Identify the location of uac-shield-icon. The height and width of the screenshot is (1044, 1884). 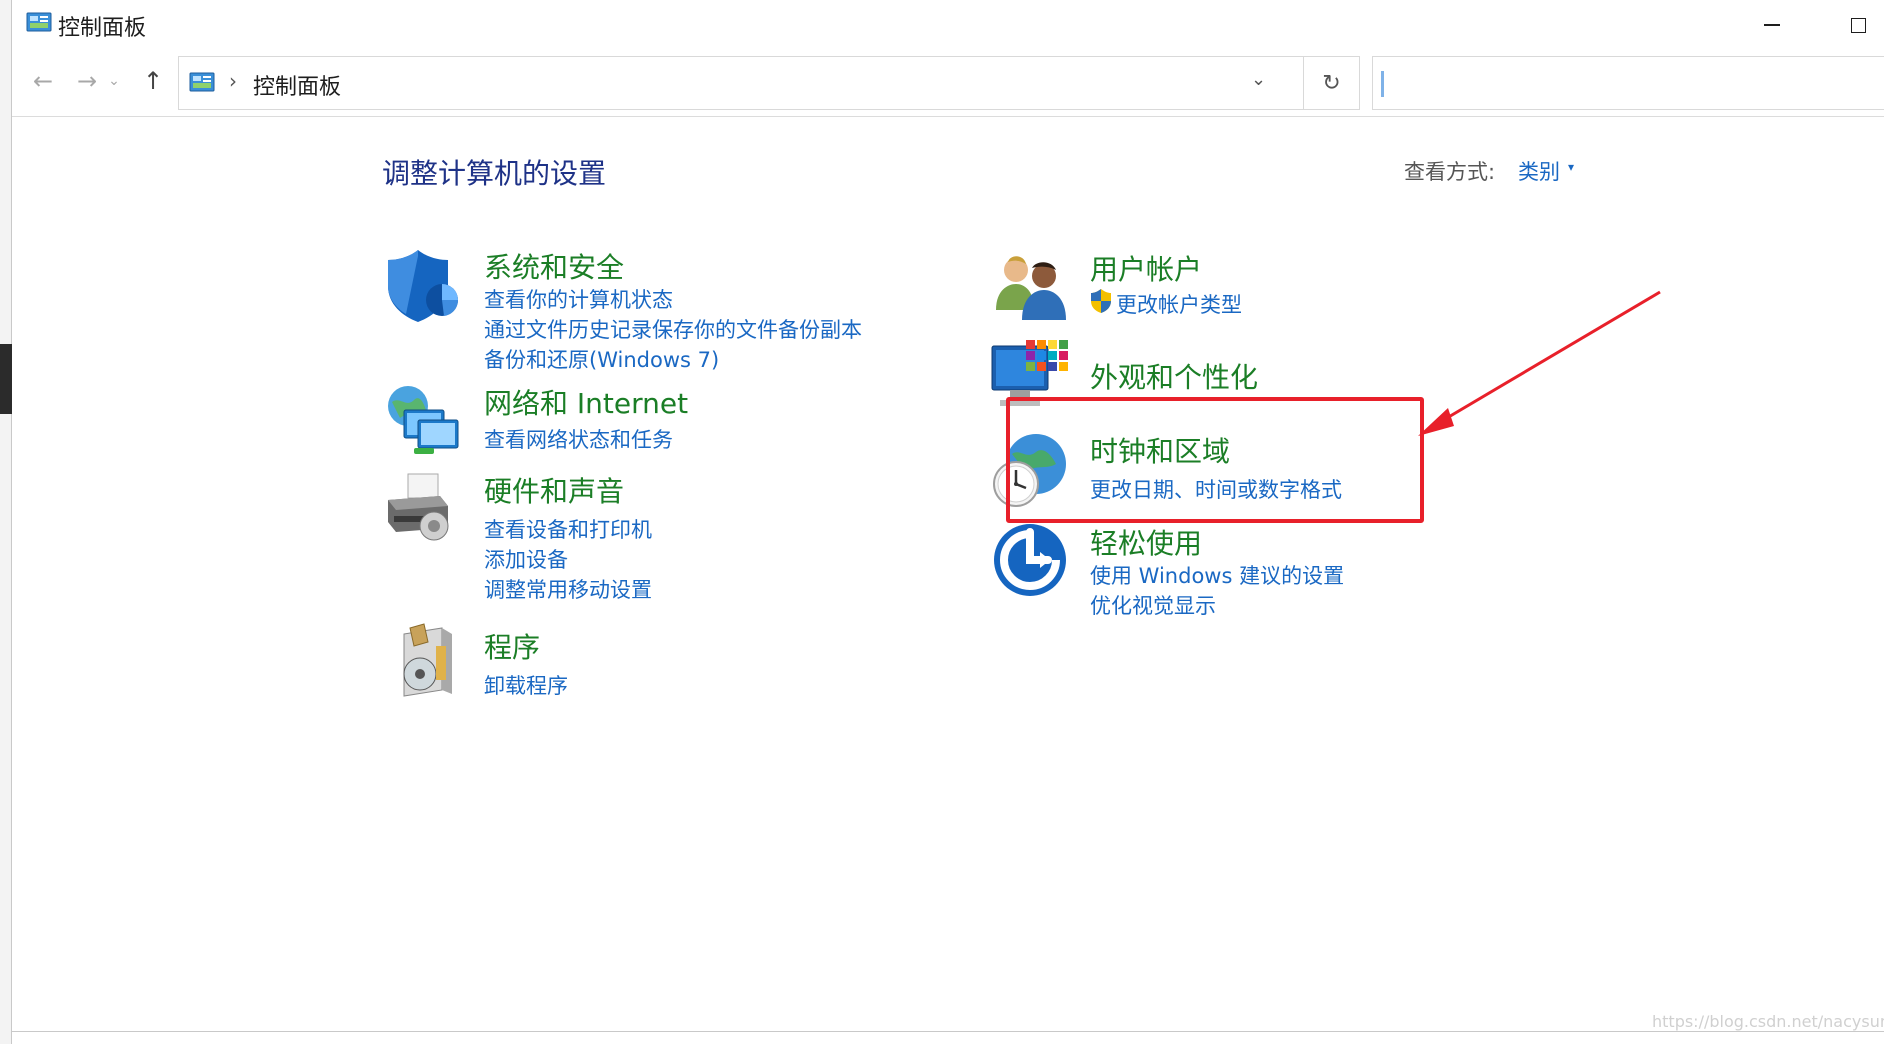
(1101, 301).